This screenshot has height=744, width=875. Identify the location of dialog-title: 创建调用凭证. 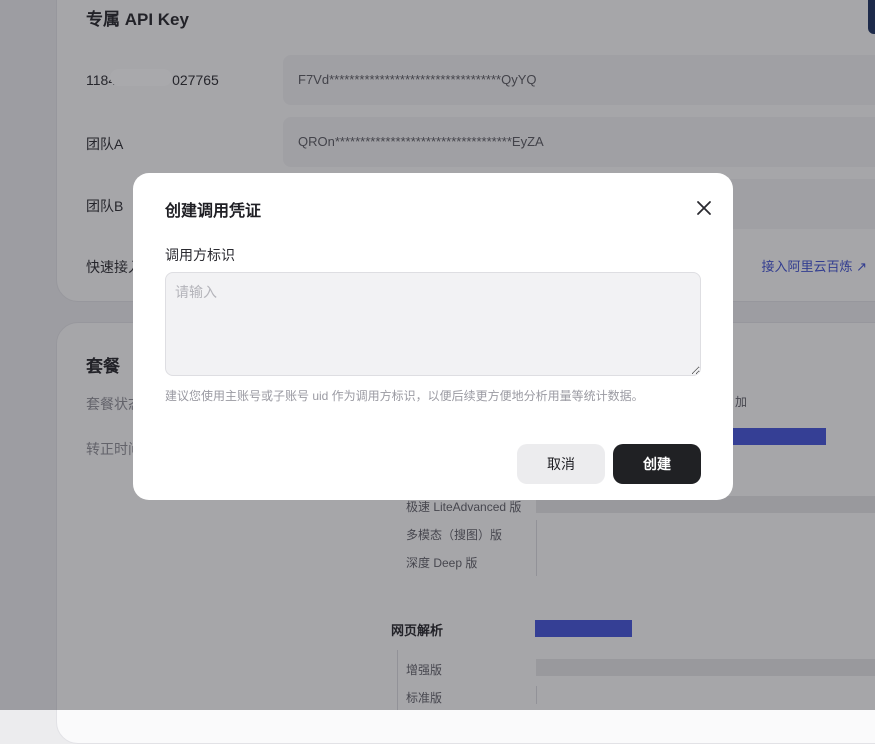
(213, 211).